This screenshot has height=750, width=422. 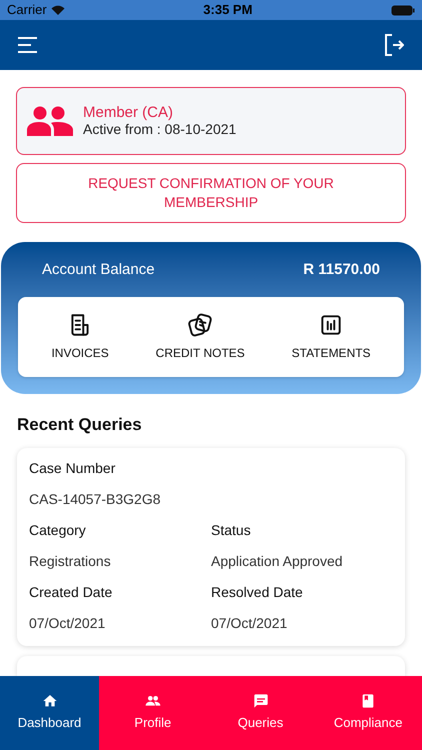 What do you see at coordinates (257, 592) in the screenshot?
I see `field-label: Resolved Date` at bounding box center [257, 592].